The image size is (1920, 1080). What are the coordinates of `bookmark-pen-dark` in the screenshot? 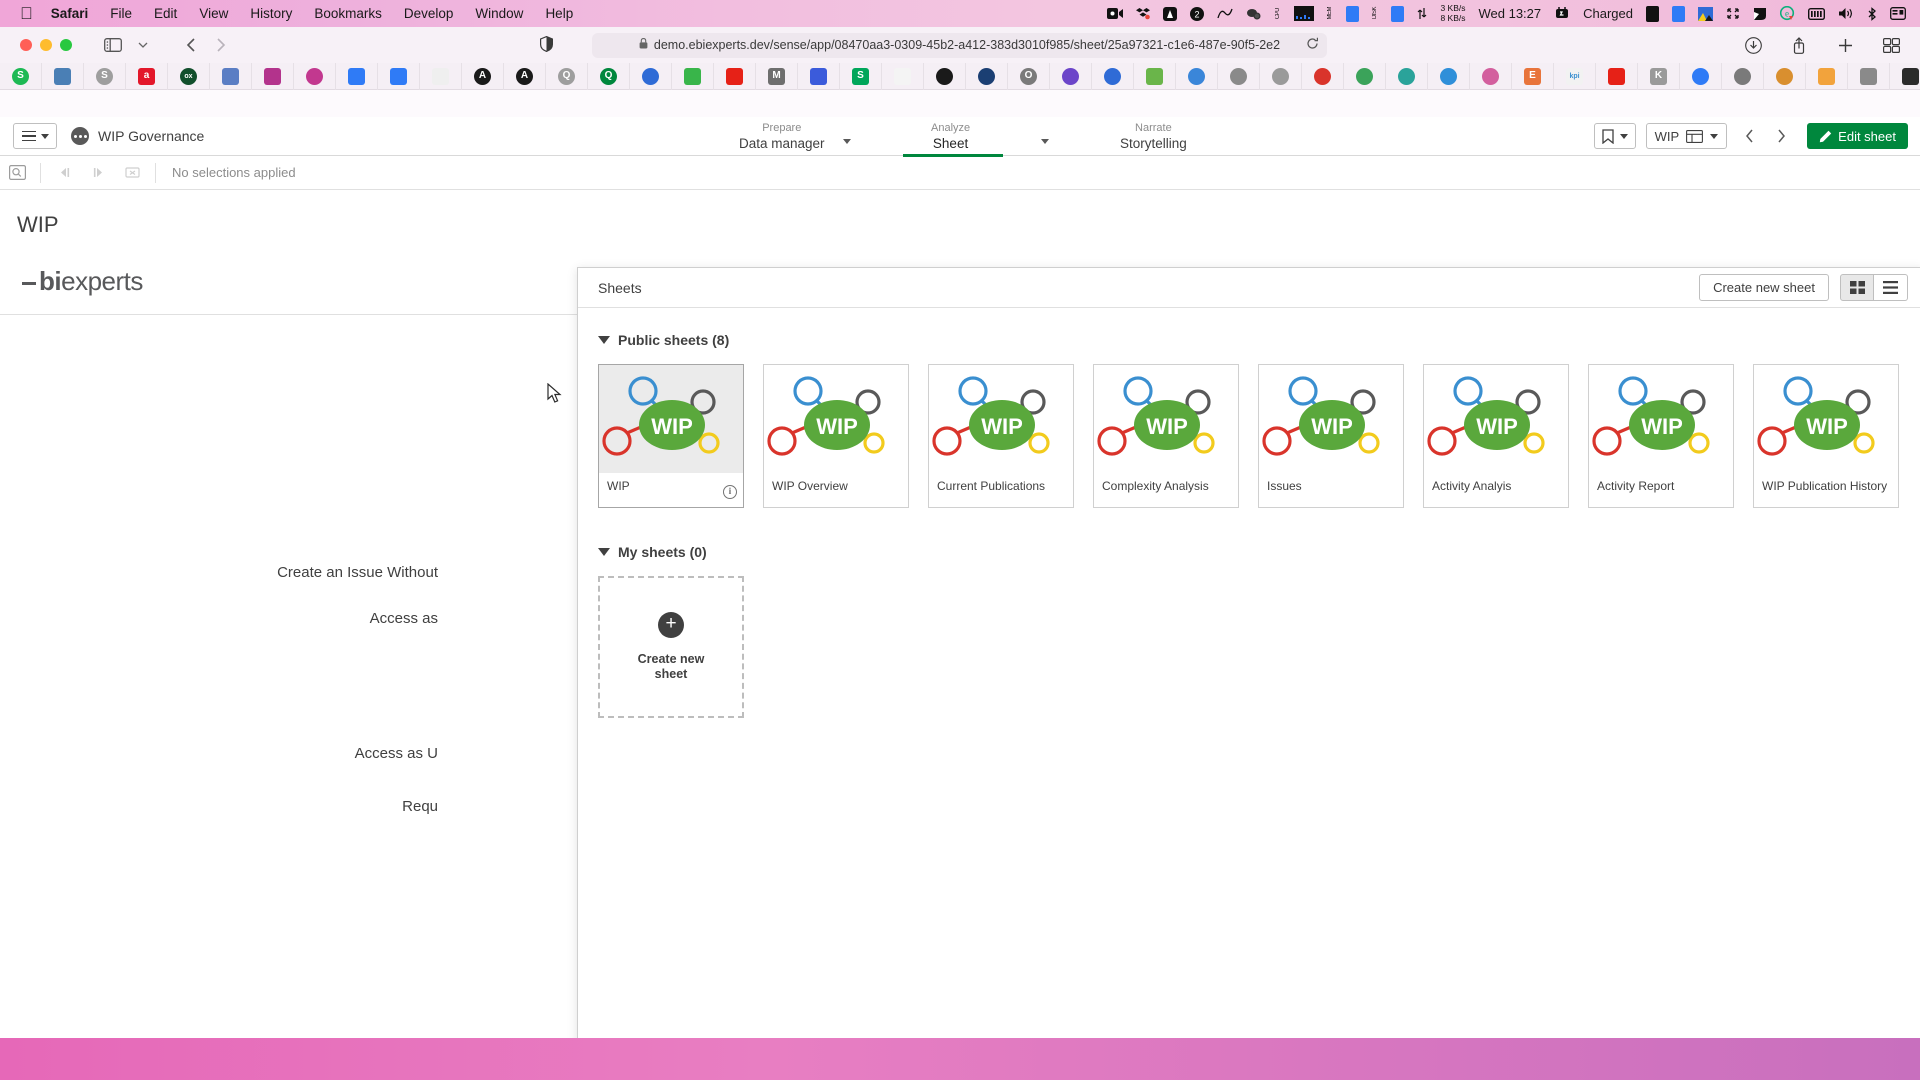 It's located at (1905, 76).